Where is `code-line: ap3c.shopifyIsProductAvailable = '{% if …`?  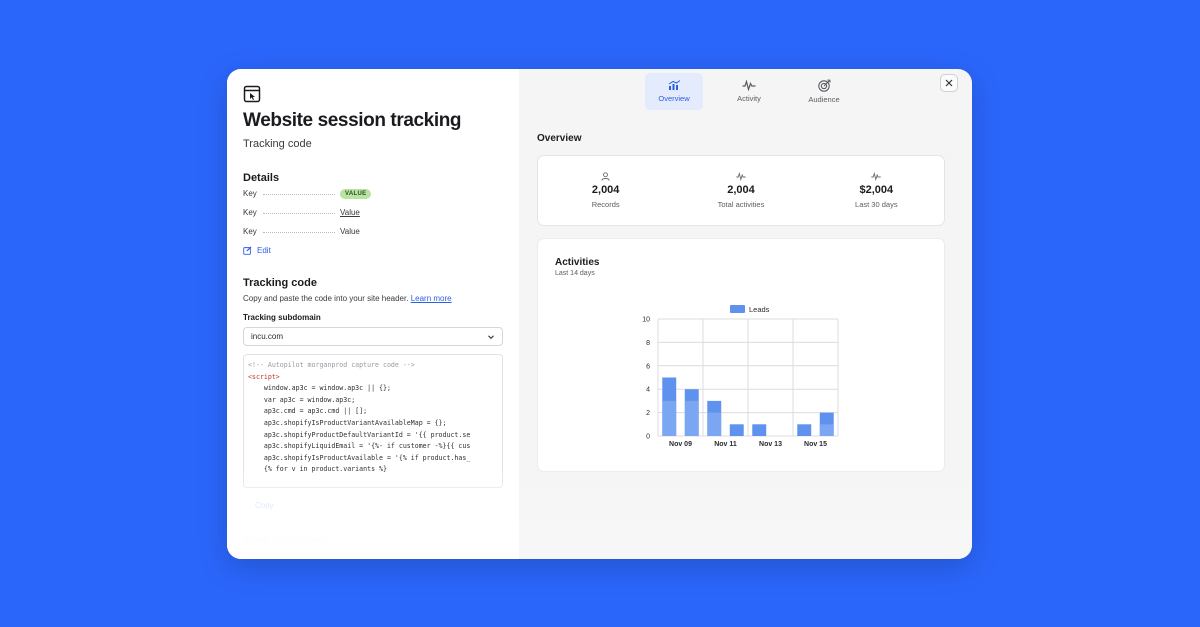
code-line: ap3c.shopifyIsProductAvailable = '{% if … is located at coordinates (359, 457).